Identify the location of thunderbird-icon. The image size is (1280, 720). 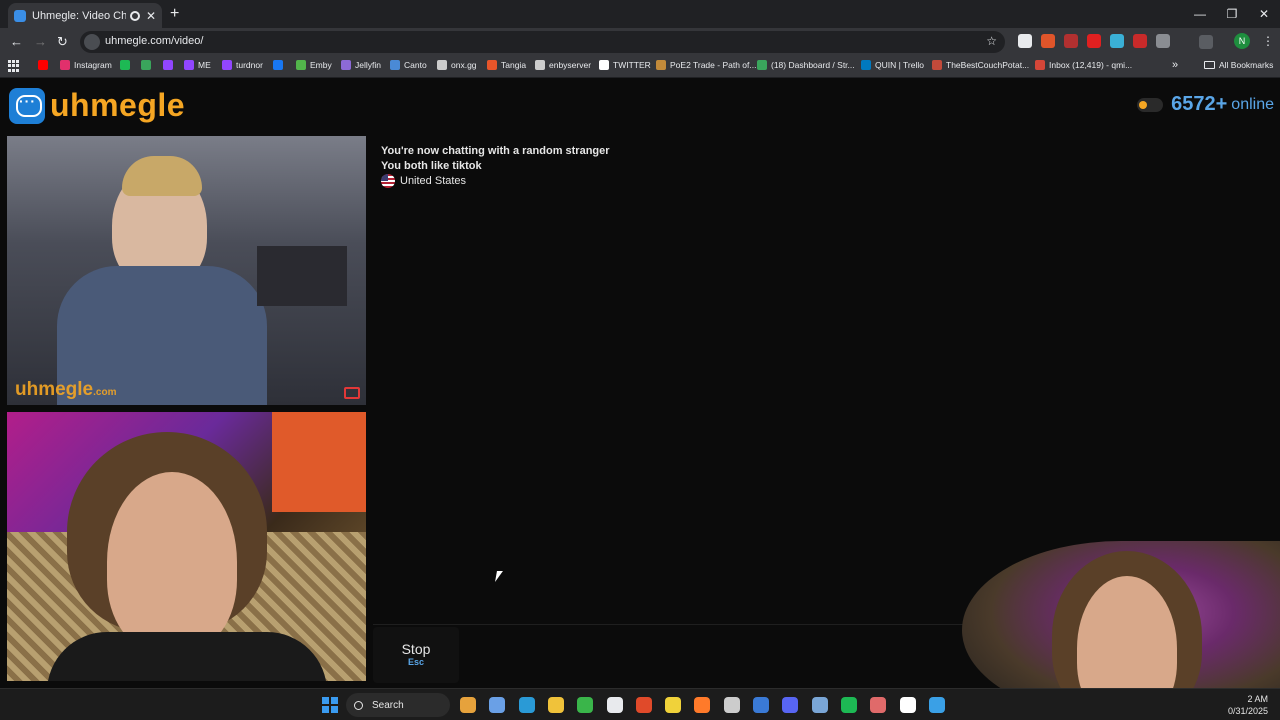
(761, 705).